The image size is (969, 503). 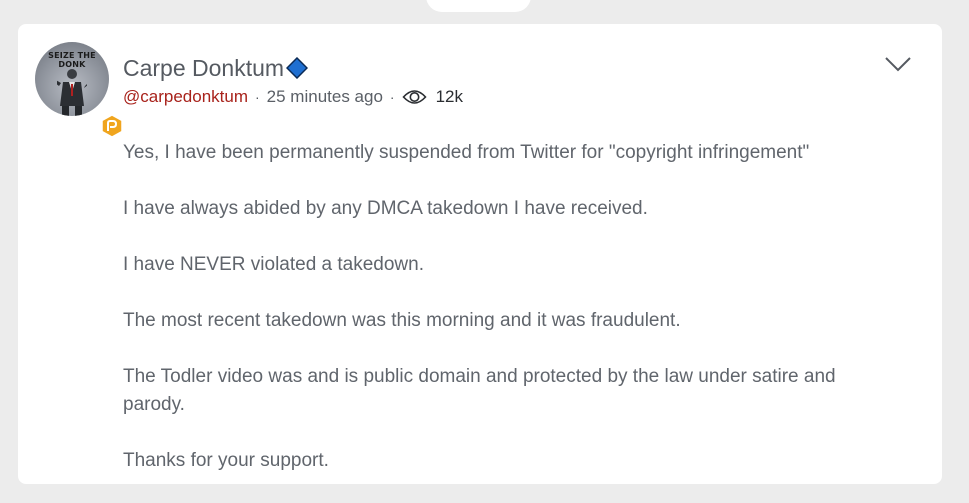 I want to click on author-handle: @carpedonktum, so click(x=185, y=97).